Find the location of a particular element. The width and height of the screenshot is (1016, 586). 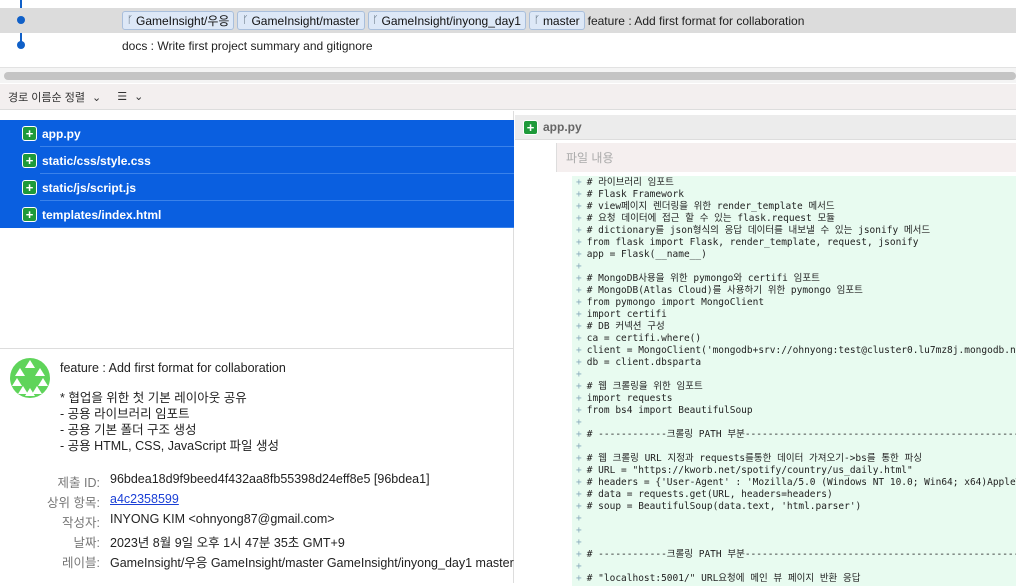

file-item: + app.py is located at coordinates (257, 133).